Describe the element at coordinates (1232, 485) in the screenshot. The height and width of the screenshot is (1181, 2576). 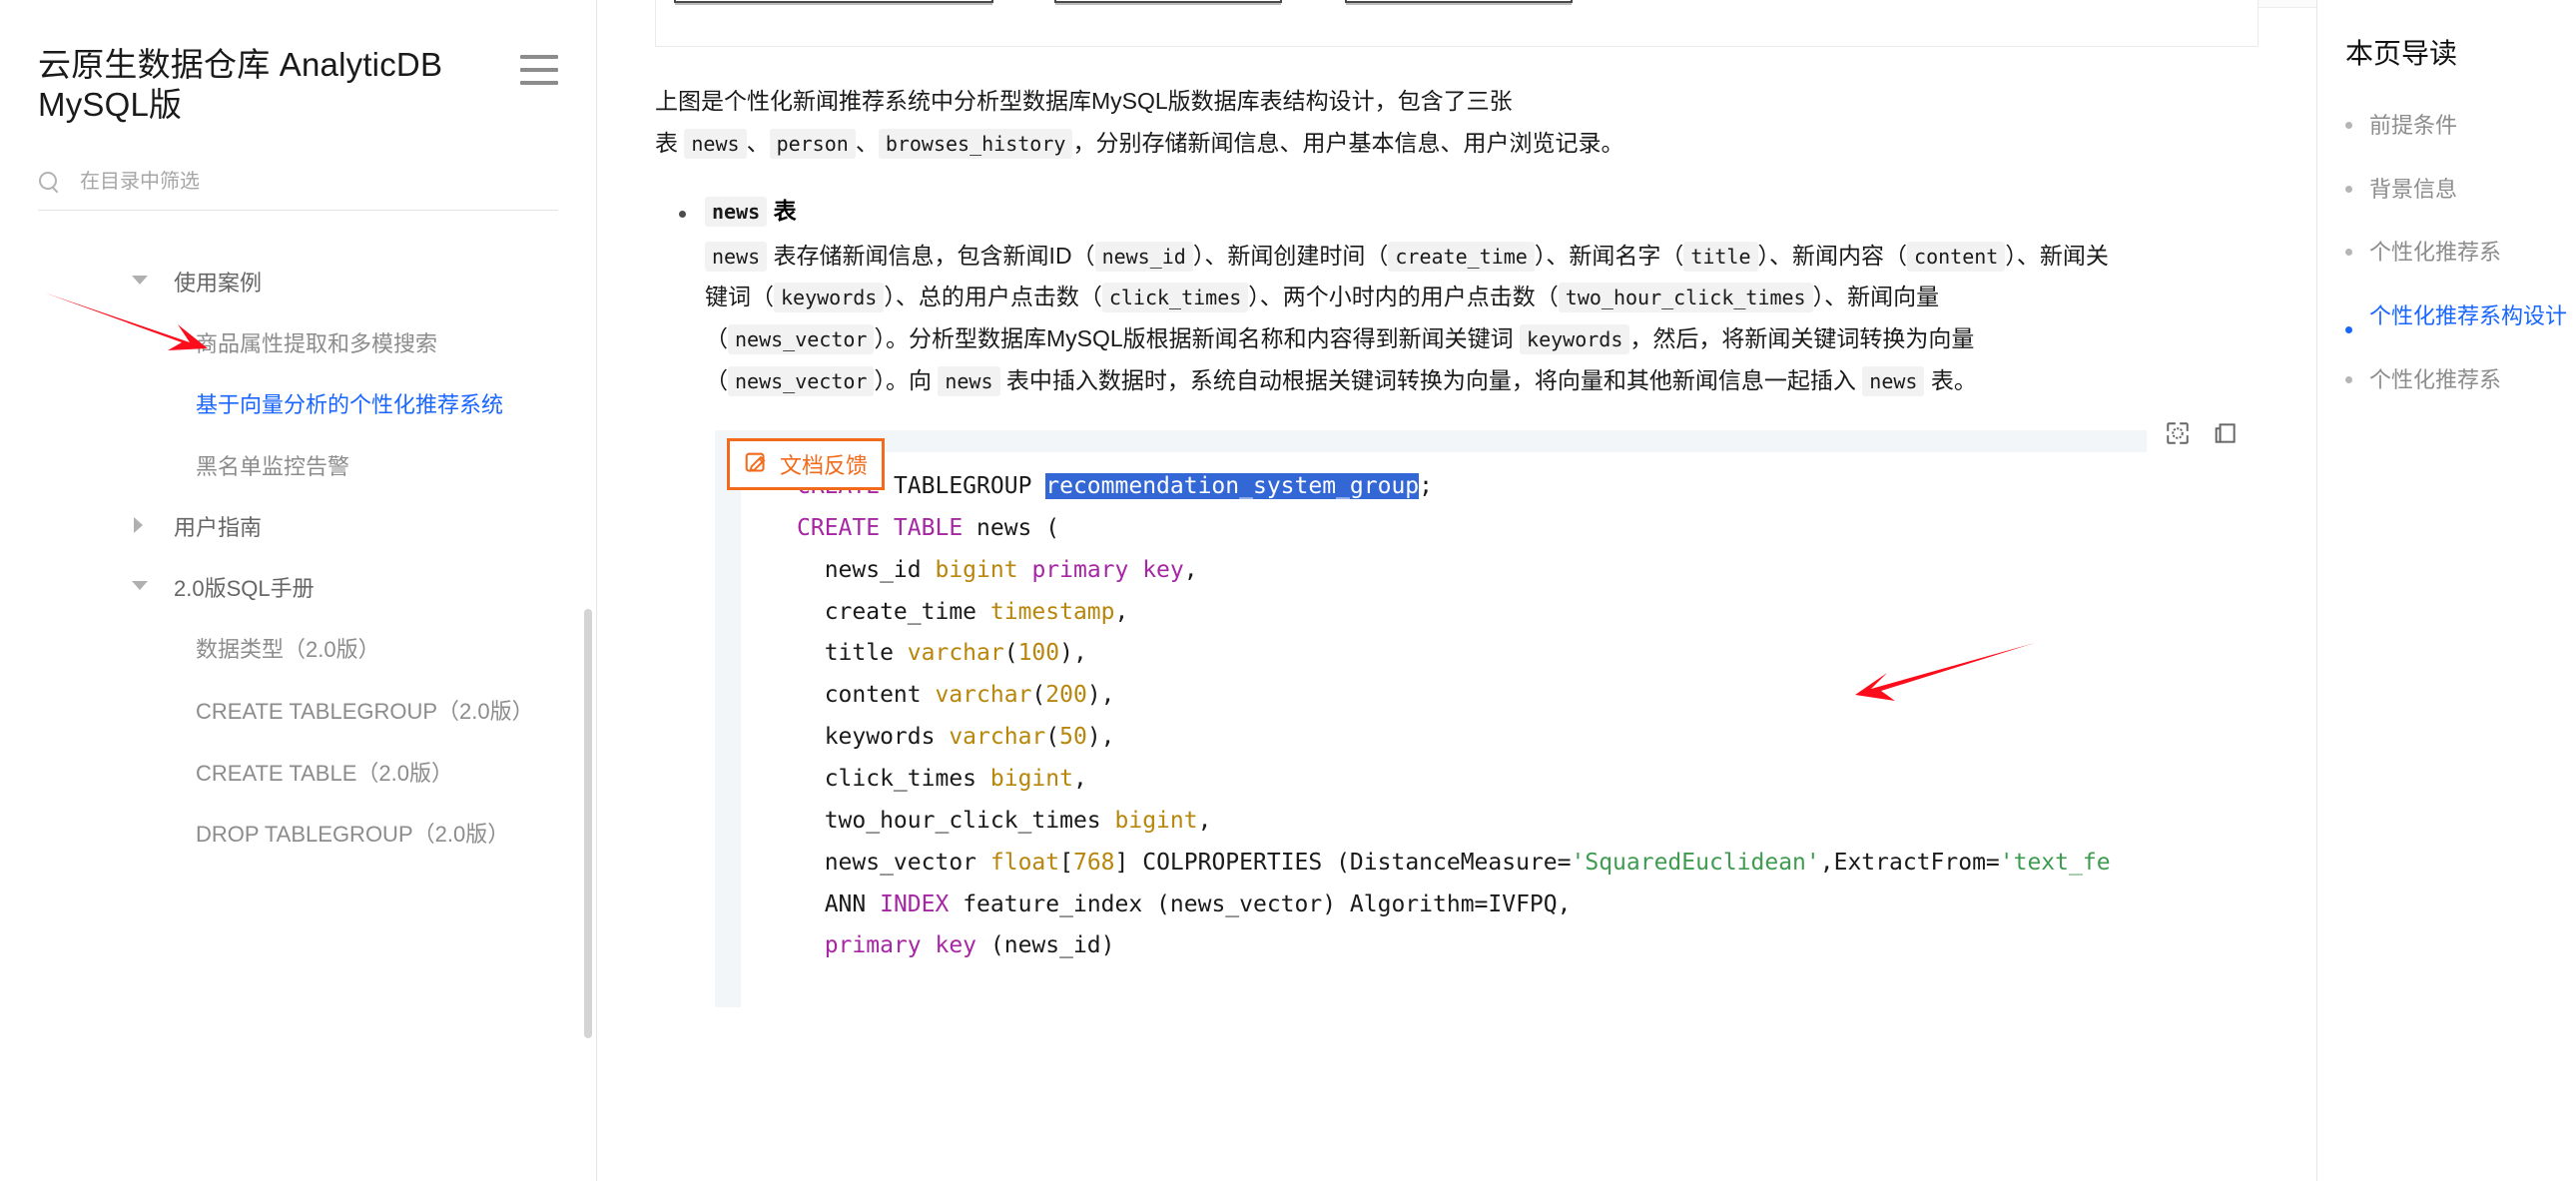
I see `selected-code-text: recommendation_system_group` at that location.